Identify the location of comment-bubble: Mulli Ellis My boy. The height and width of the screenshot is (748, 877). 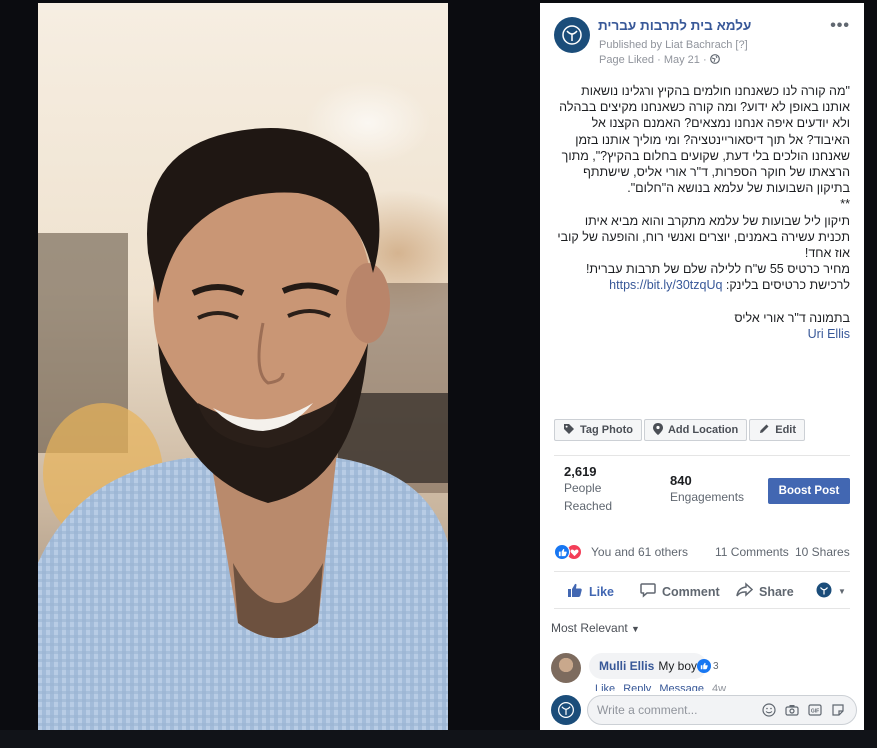
(648, 666).